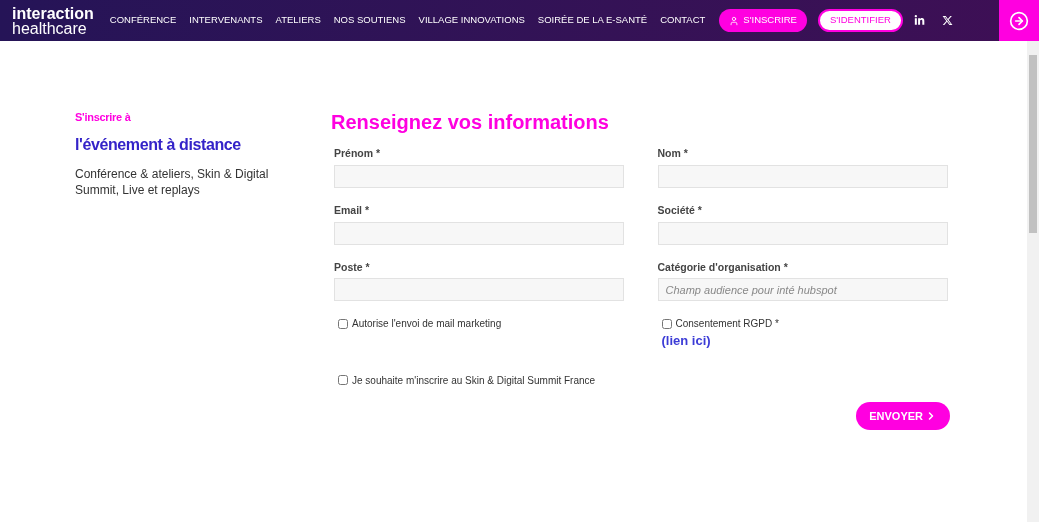  I want to click on intro-title: l'événement à distance, so click(158, 144).